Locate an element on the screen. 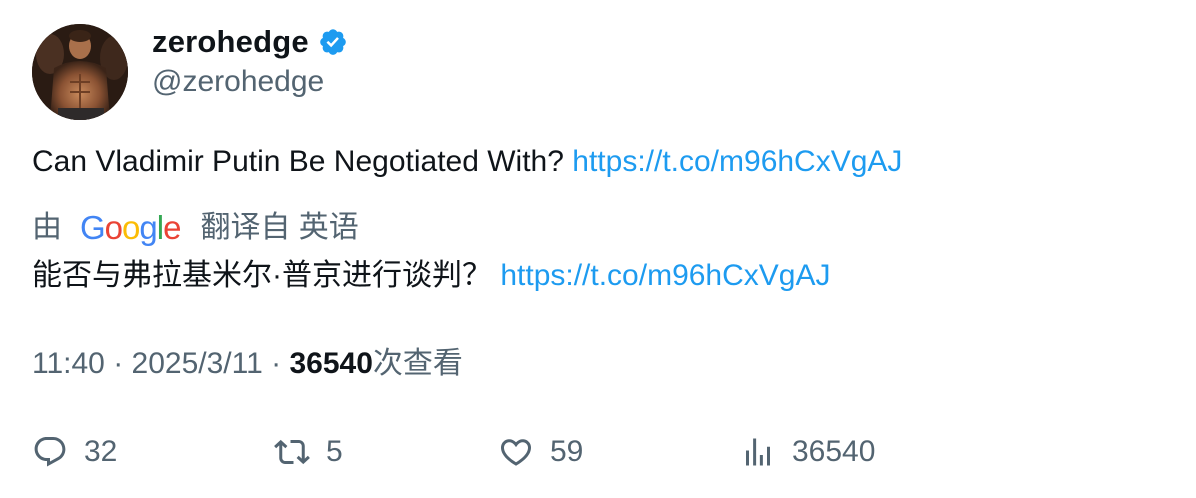  analytics-button: 36540 is located at coordinates (807, 452).